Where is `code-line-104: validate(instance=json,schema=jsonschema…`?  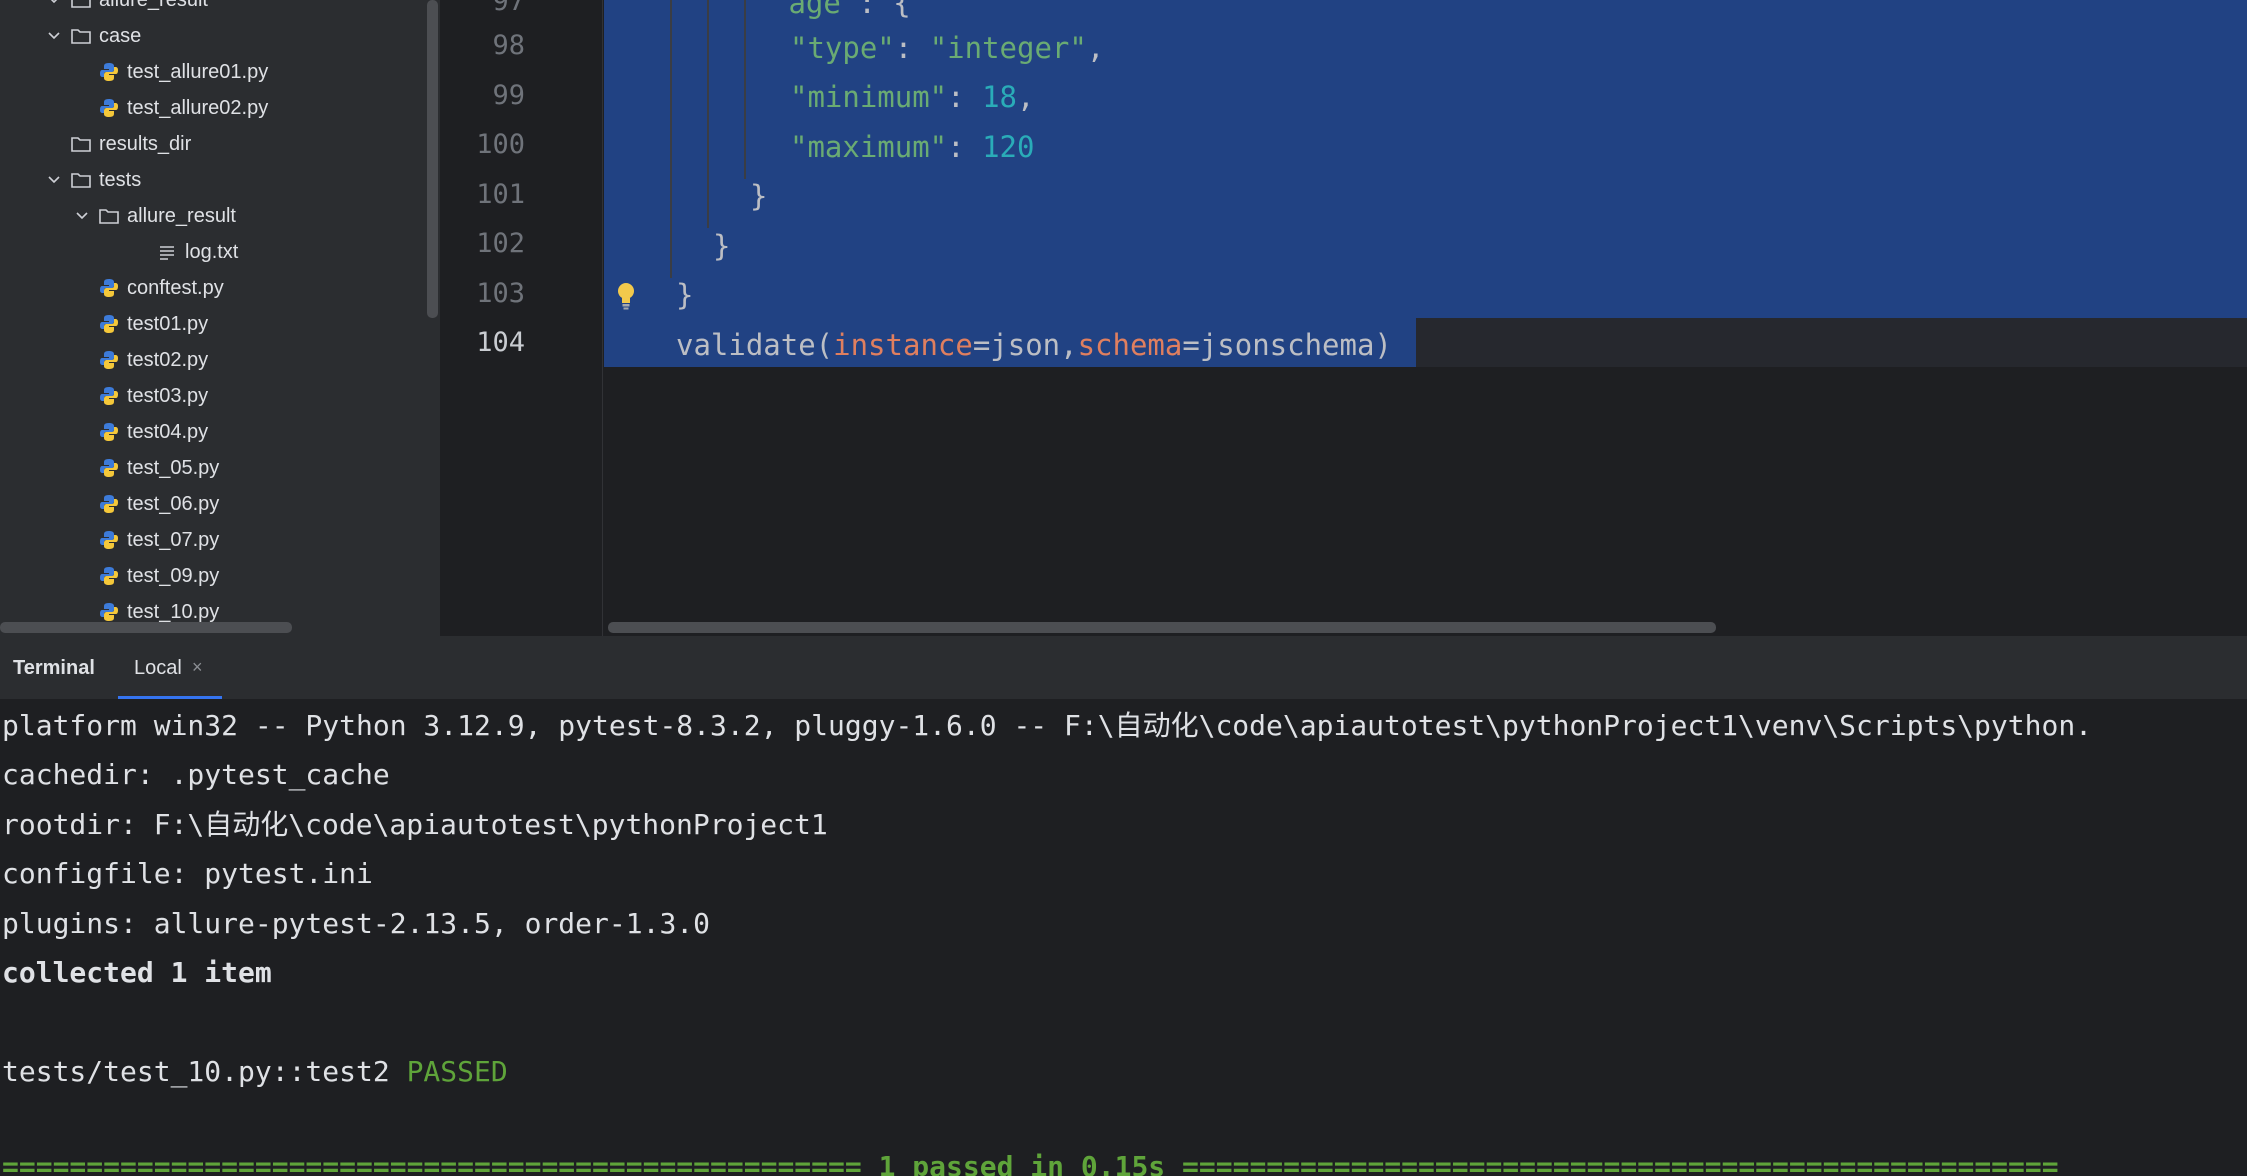 code-line-104: validate(instance=json,schema=jsonschema… is located at coordinates (1034, 345).